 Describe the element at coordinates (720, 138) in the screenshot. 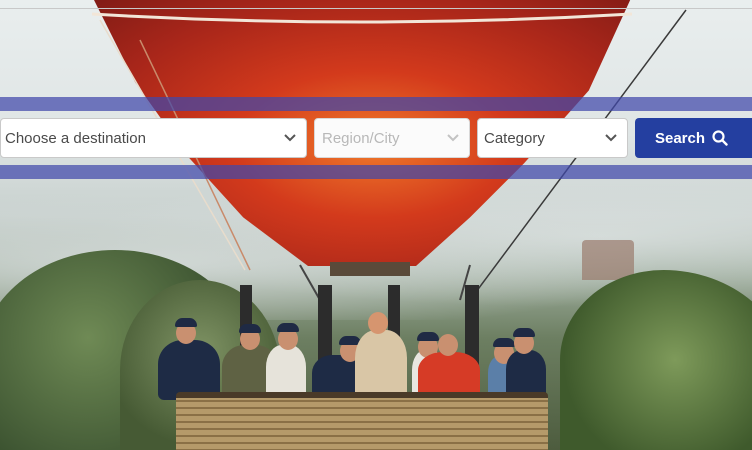

I see `search-icon` at that location.